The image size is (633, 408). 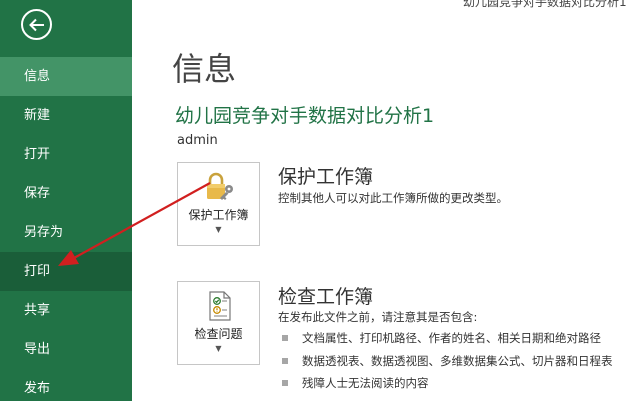 What do you see at coordinates (393, 198) in the screenshot?
I see `protect-workbook-description: 控制其他人可以对此工作簿所做的更改类型。` at bounding box center [393, 198].